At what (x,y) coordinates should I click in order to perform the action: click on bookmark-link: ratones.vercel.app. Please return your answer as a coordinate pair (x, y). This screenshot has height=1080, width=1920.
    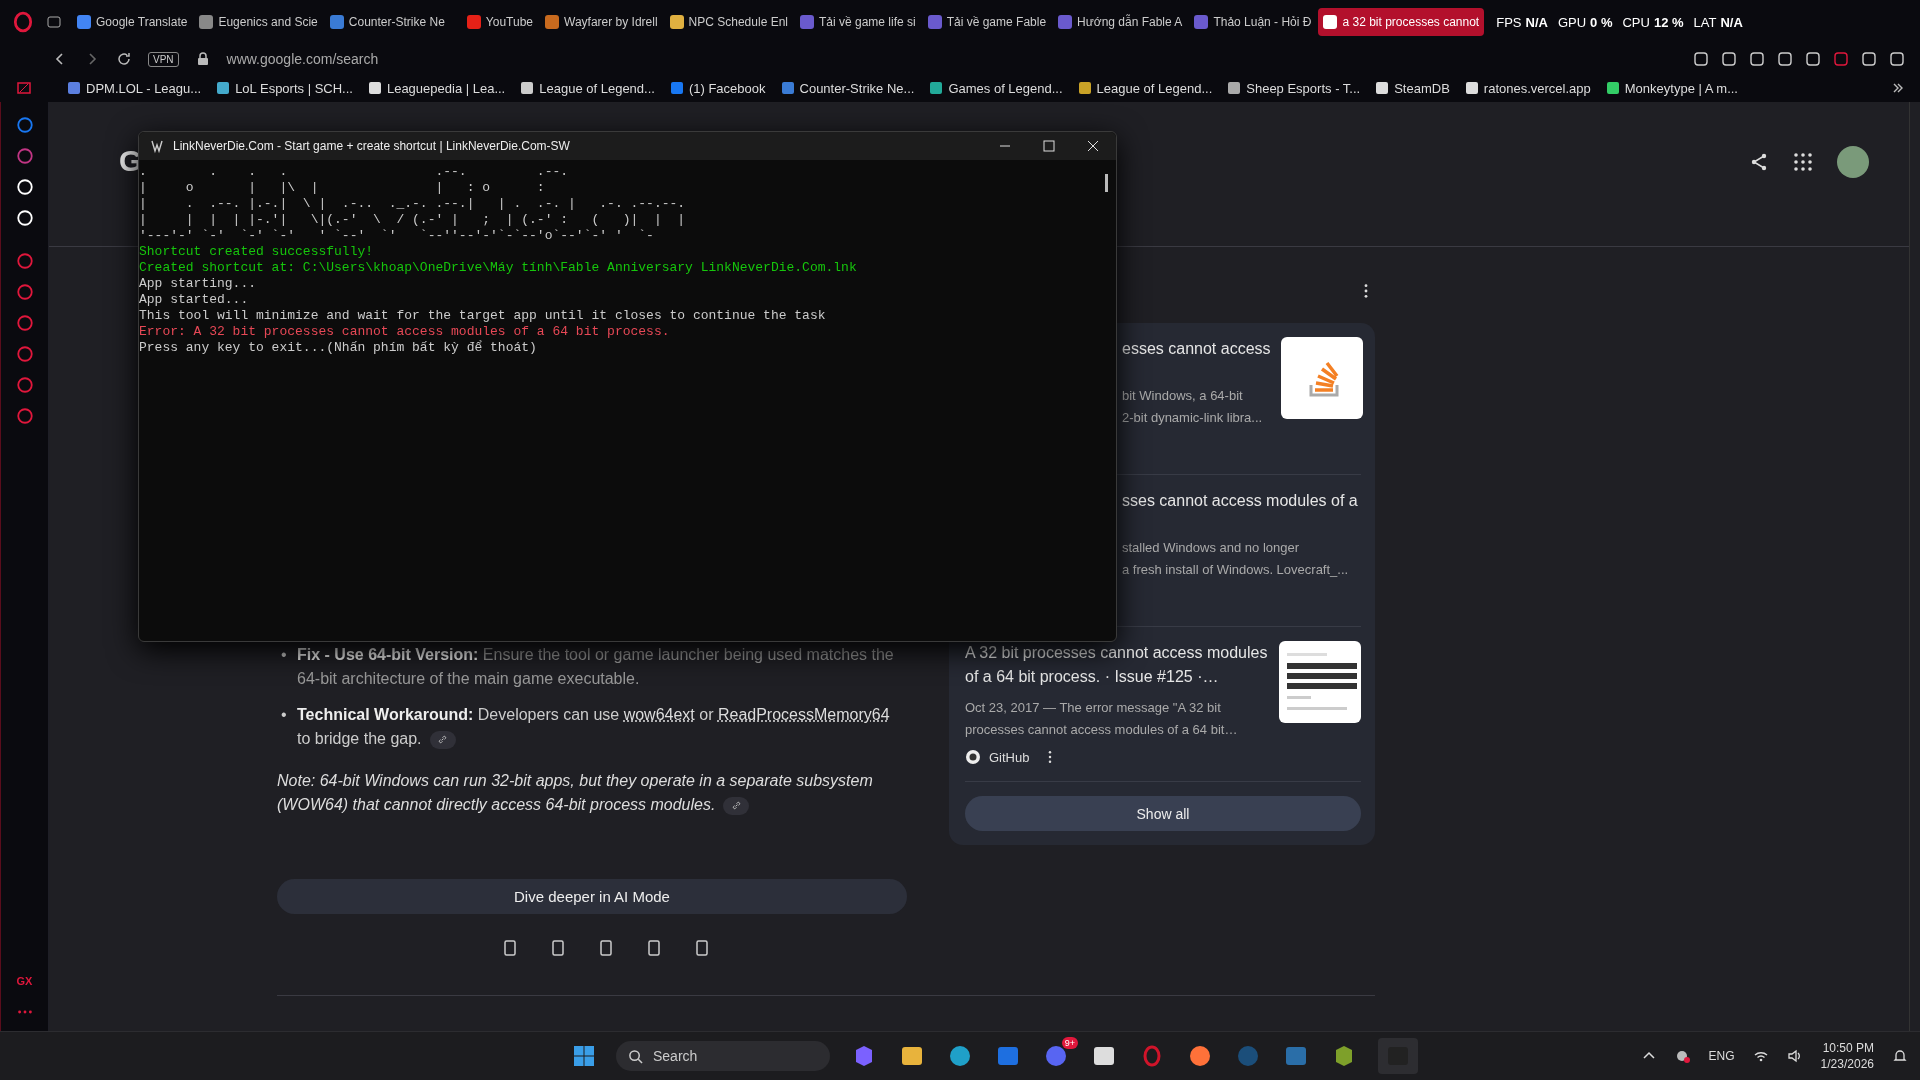
    Looking at the image, I should click on (1528, 88).